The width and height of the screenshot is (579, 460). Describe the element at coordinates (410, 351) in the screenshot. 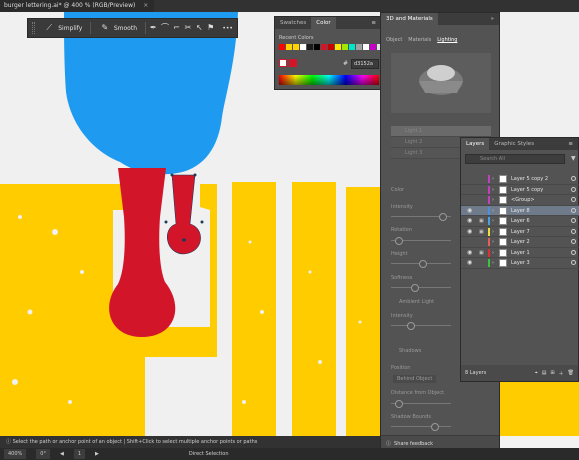

I see `shadows-label: Shadows` at that location.